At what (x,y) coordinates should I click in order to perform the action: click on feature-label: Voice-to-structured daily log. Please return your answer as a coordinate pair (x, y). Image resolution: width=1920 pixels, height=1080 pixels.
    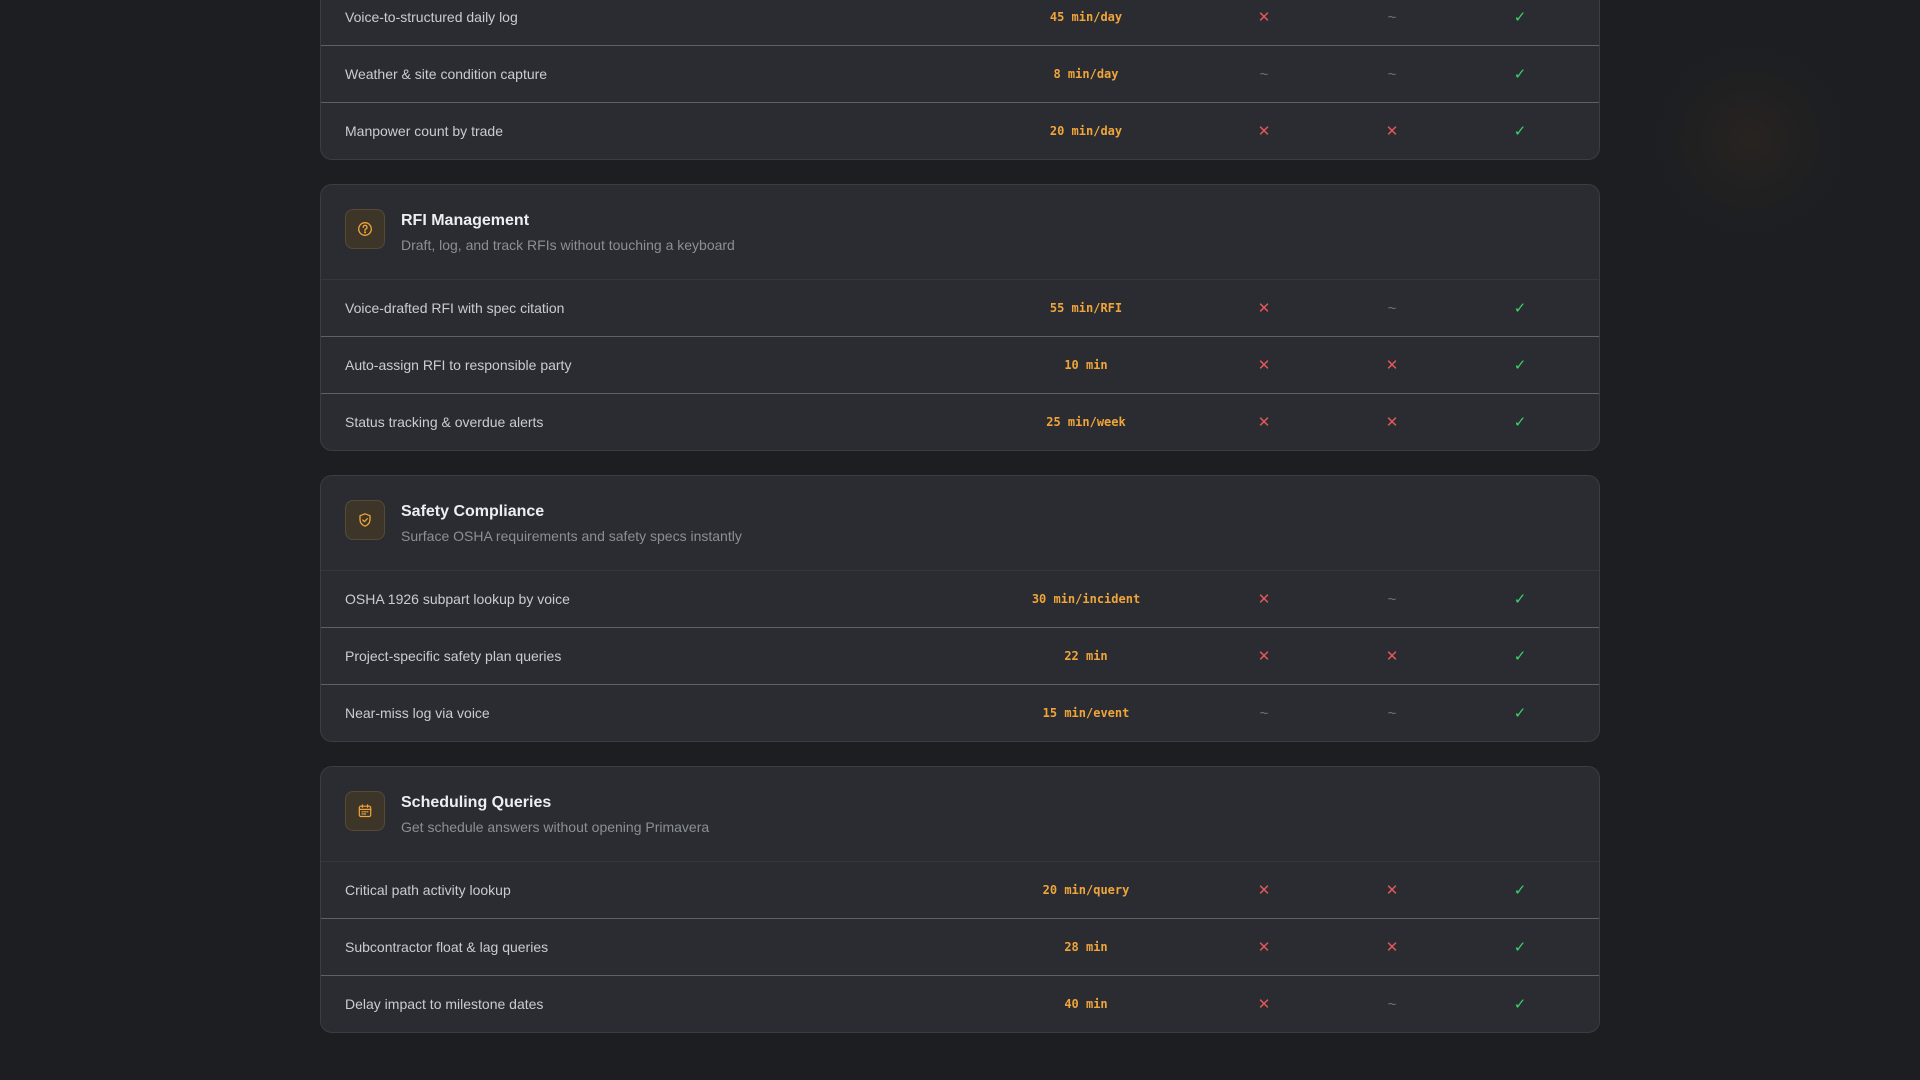
    Looking at the image, I should click on (431, 17).